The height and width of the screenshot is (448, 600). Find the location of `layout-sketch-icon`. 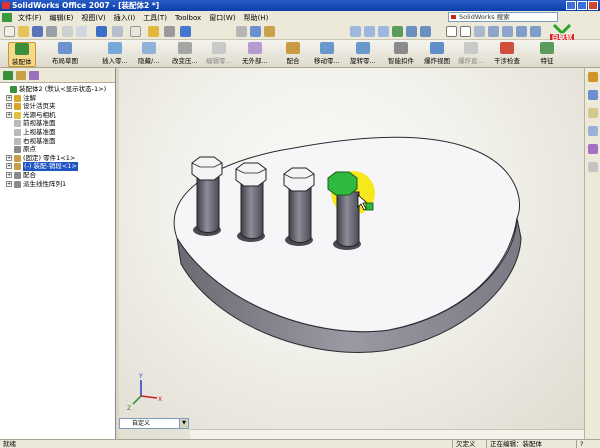

layout-sketch-icon is located at coordinates (65, 48).